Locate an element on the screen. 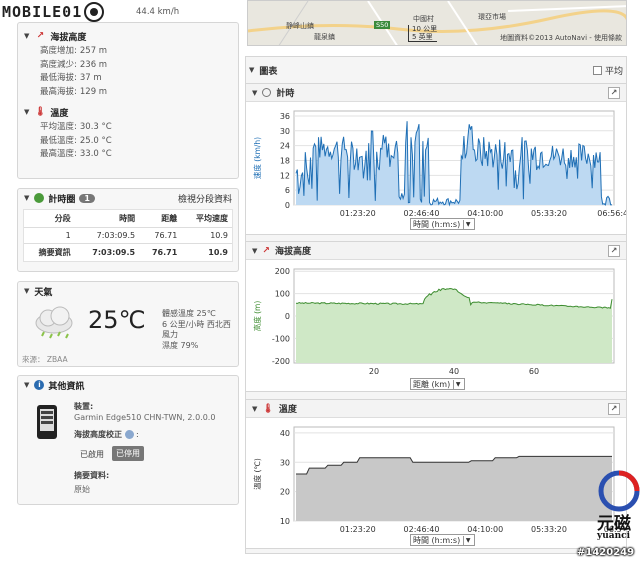 This screenshot has height=561, width=640. weather-feels-like: 體感溫度 25℃ is located at coordinates (189, 313).